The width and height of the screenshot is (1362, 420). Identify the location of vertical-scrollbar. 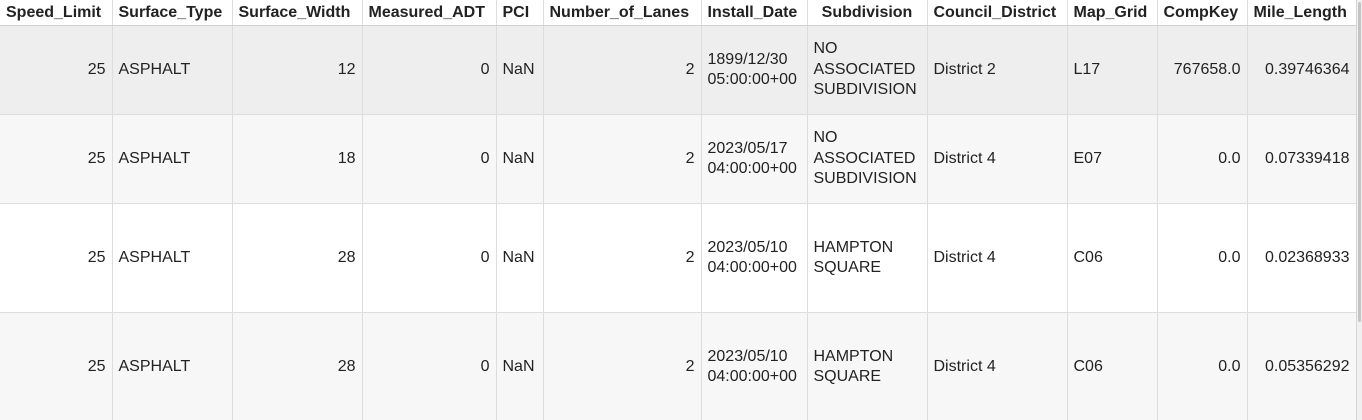
(1359, 210).